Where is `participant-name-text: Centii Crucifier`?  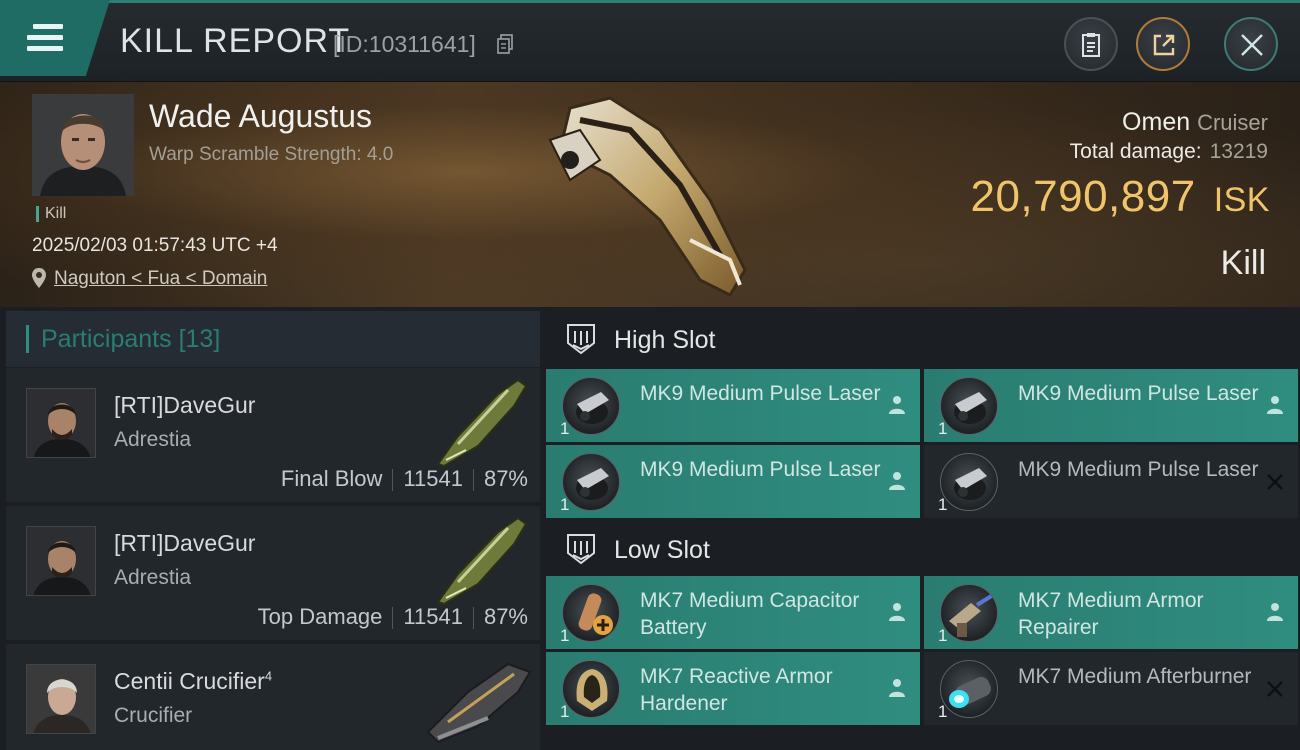
participant-name-text: Centii Crucifier is located at coordinates (189, 681).